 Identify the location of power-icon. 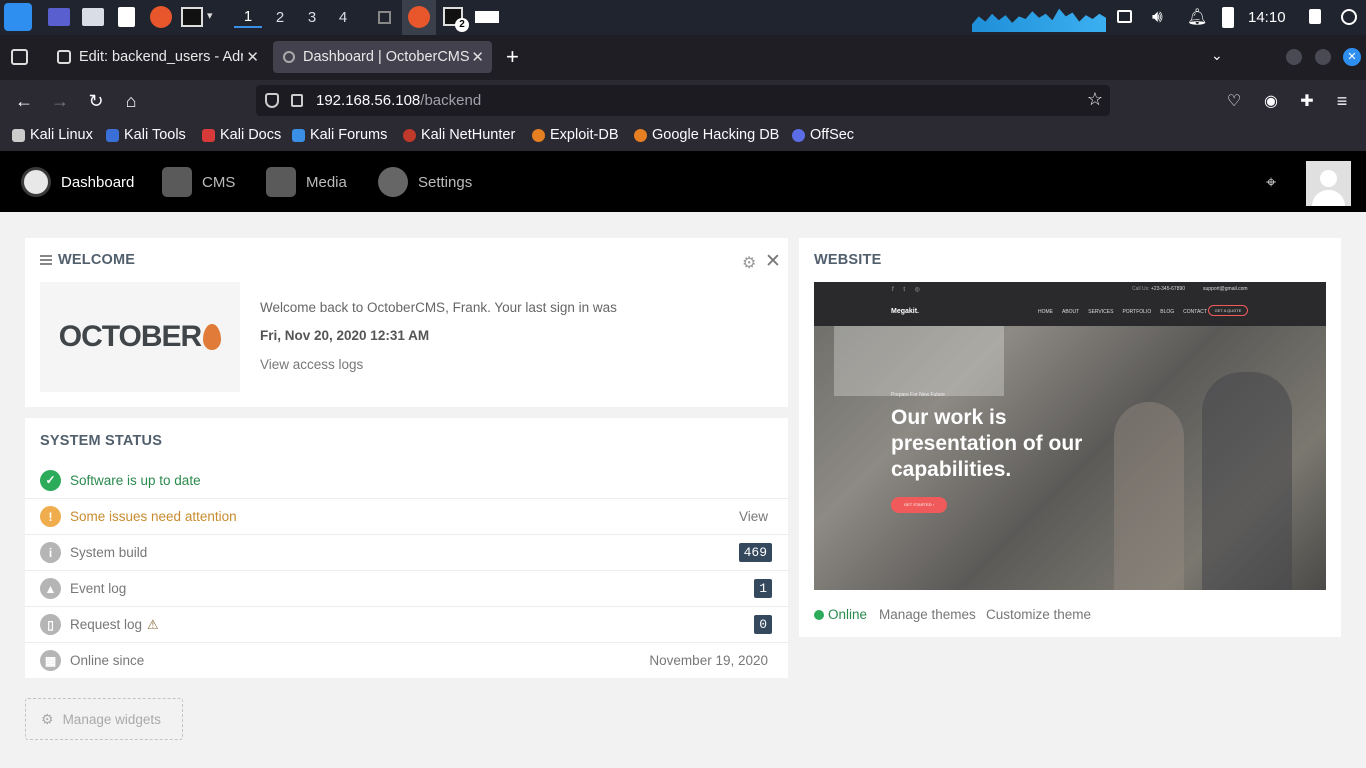
(1349, 17).